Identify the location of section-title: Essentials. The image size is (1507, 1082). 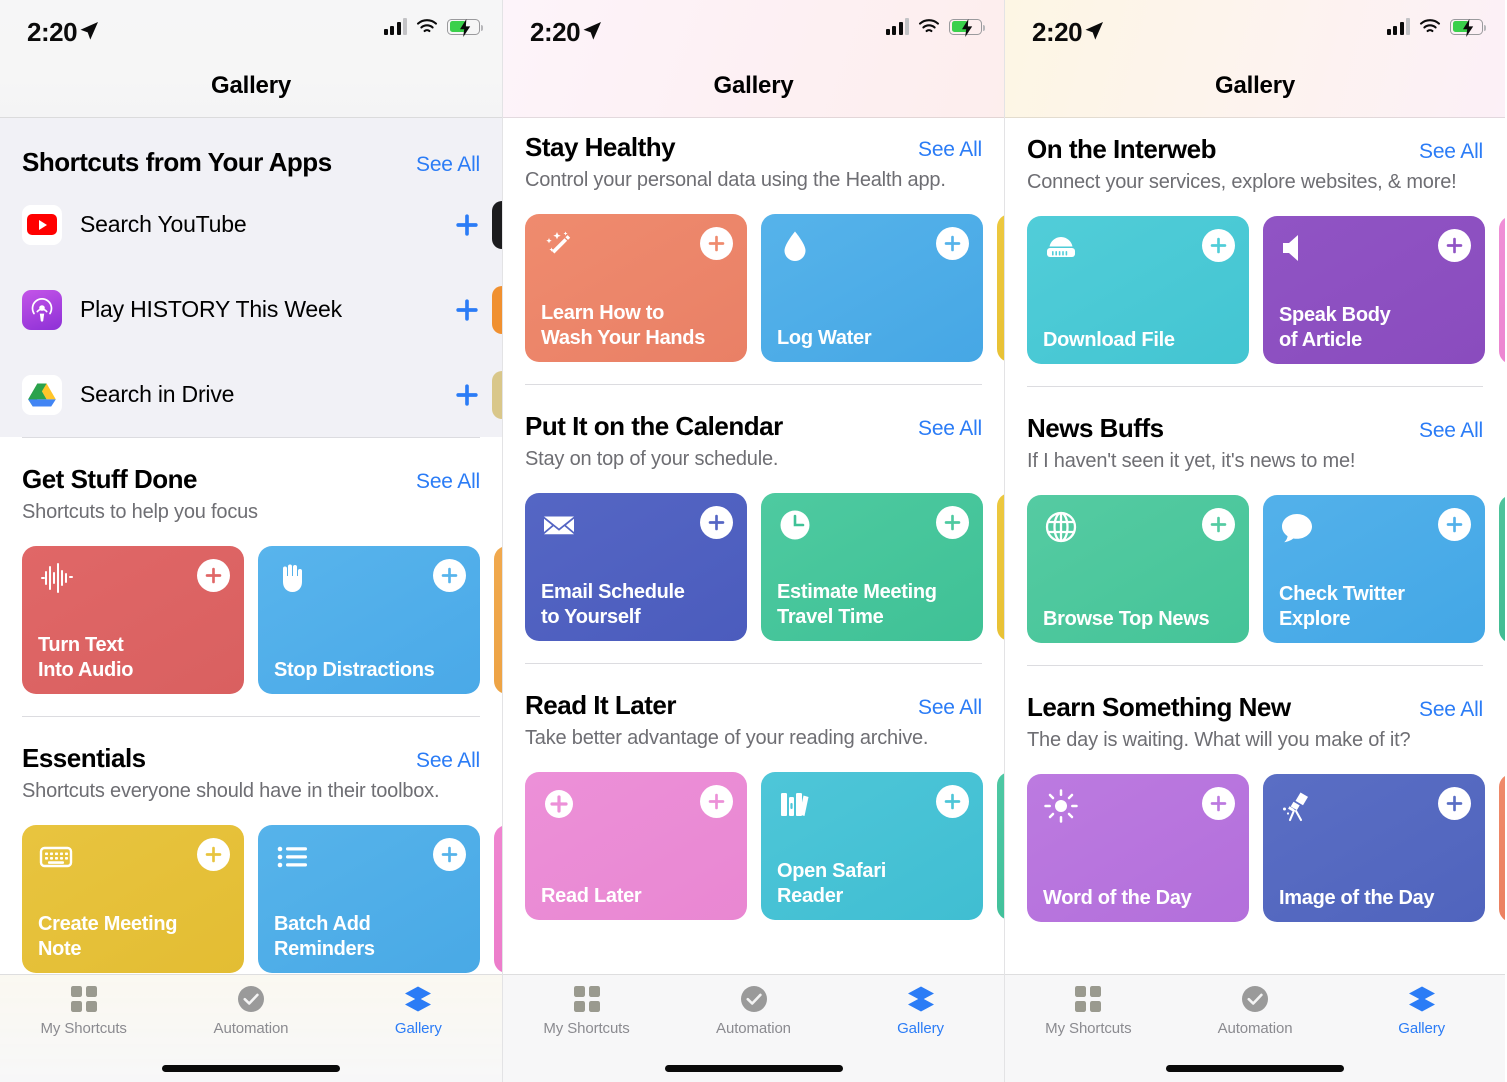
(84, 758).